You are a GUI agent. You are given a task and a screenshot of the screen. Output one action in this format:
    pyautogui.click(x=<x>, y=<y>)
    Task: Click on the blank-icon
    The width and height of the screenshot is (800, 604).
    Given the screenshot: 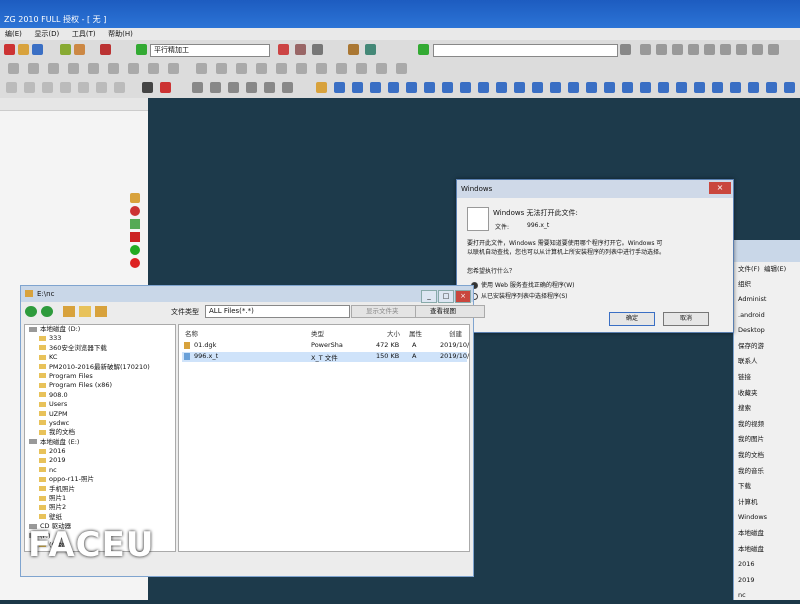 What is the action you would take?
    pyautogui.click(x=789, y=87)
    